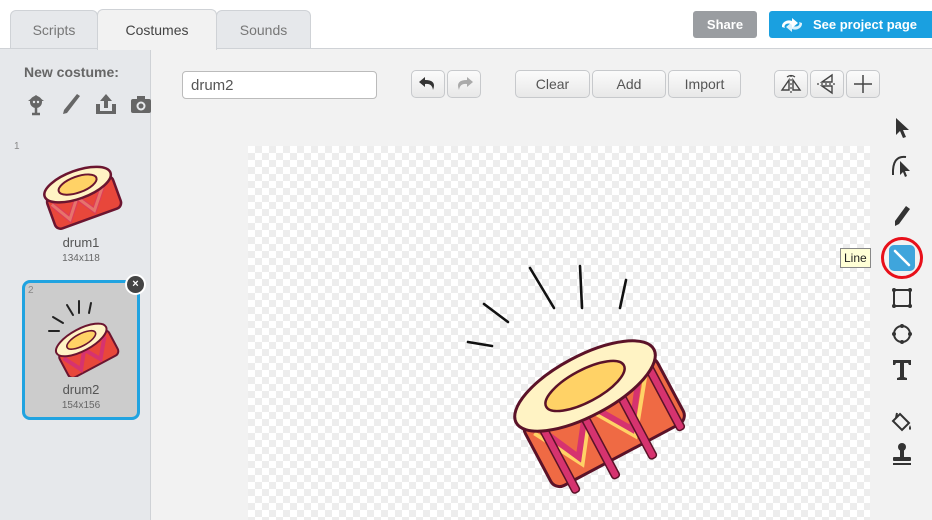 This screenshot has width=932, height=520. I want to click on rectangle-tool, so click(902, 298).